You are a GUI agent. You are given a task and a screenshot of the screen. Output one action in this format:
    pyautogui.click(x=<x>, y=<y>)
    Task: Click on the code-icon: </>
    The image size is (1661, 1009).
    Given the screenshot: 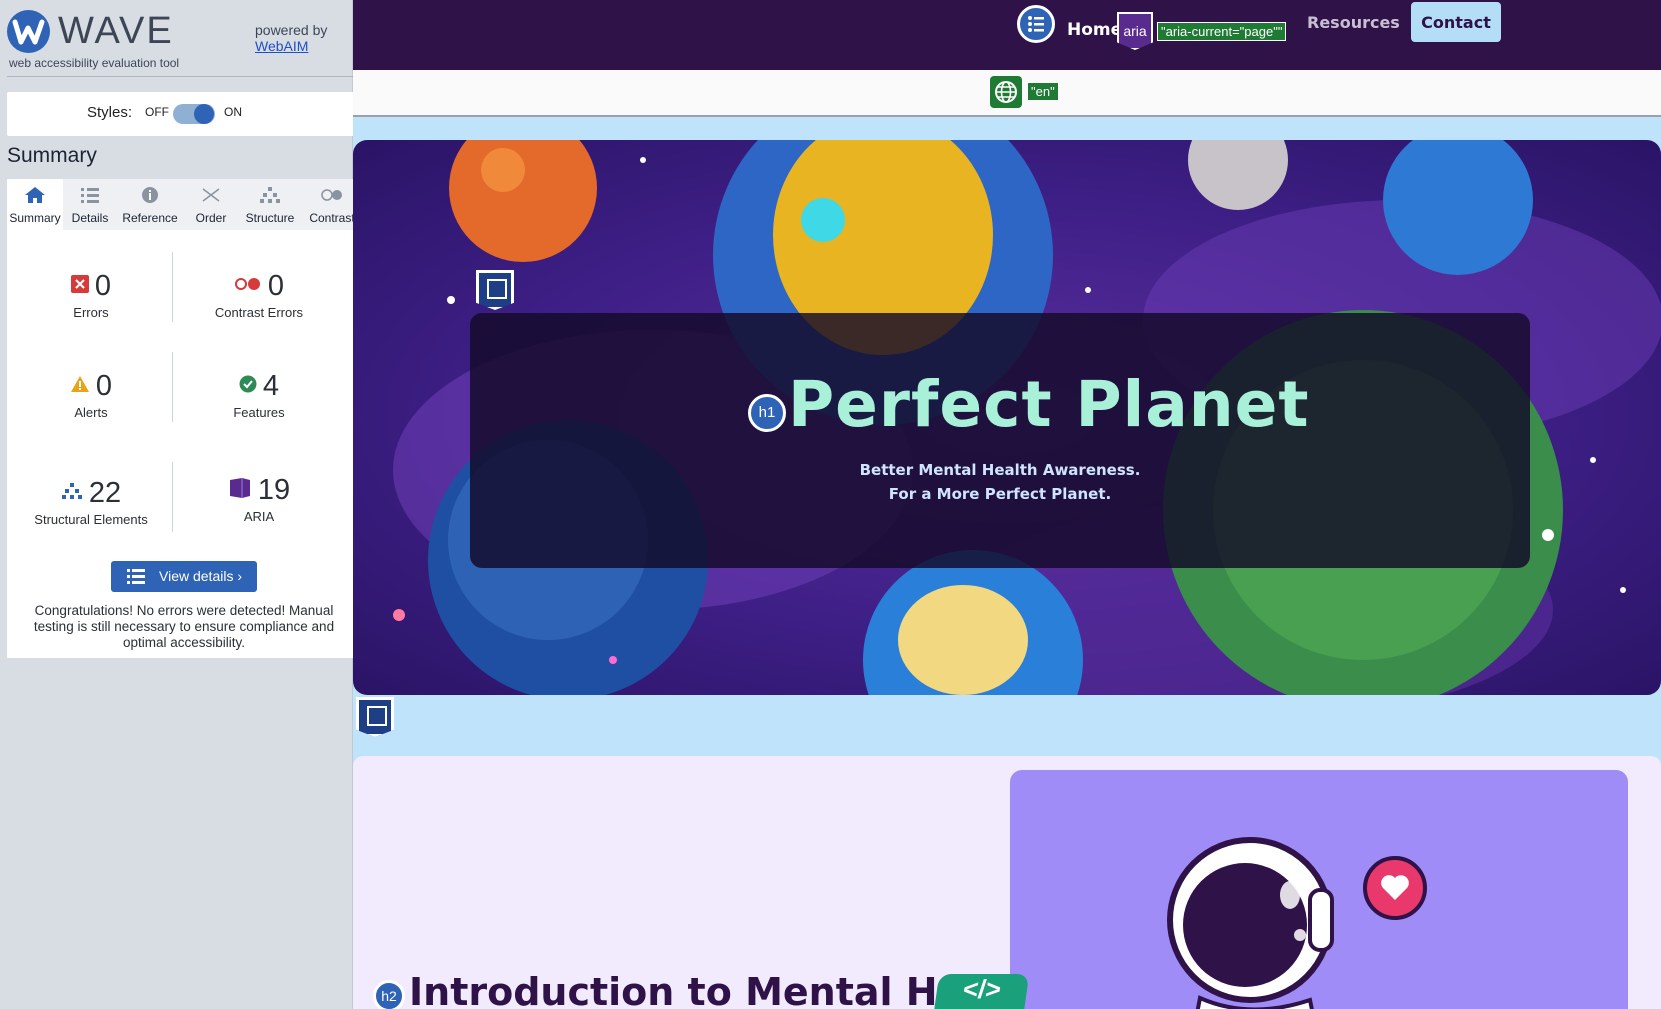 What is the action you would take?
    pyautogui.click(x=980, y=991)
    